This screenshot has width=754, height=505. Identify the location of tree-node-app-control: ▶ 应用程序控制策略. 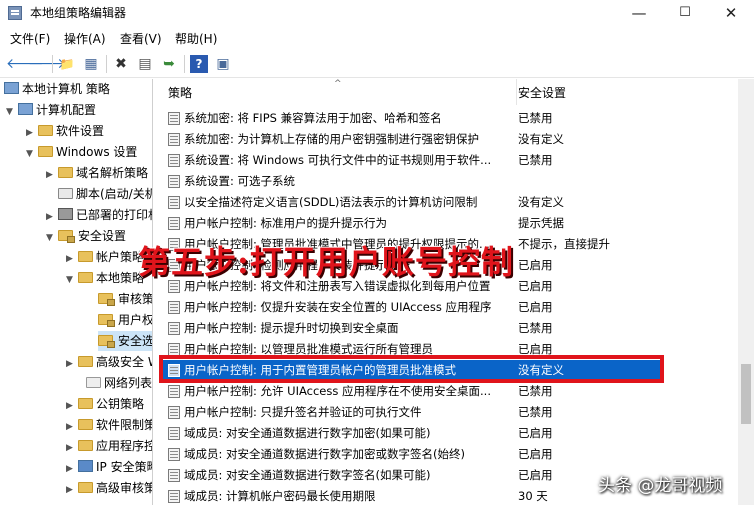
(109, 447).